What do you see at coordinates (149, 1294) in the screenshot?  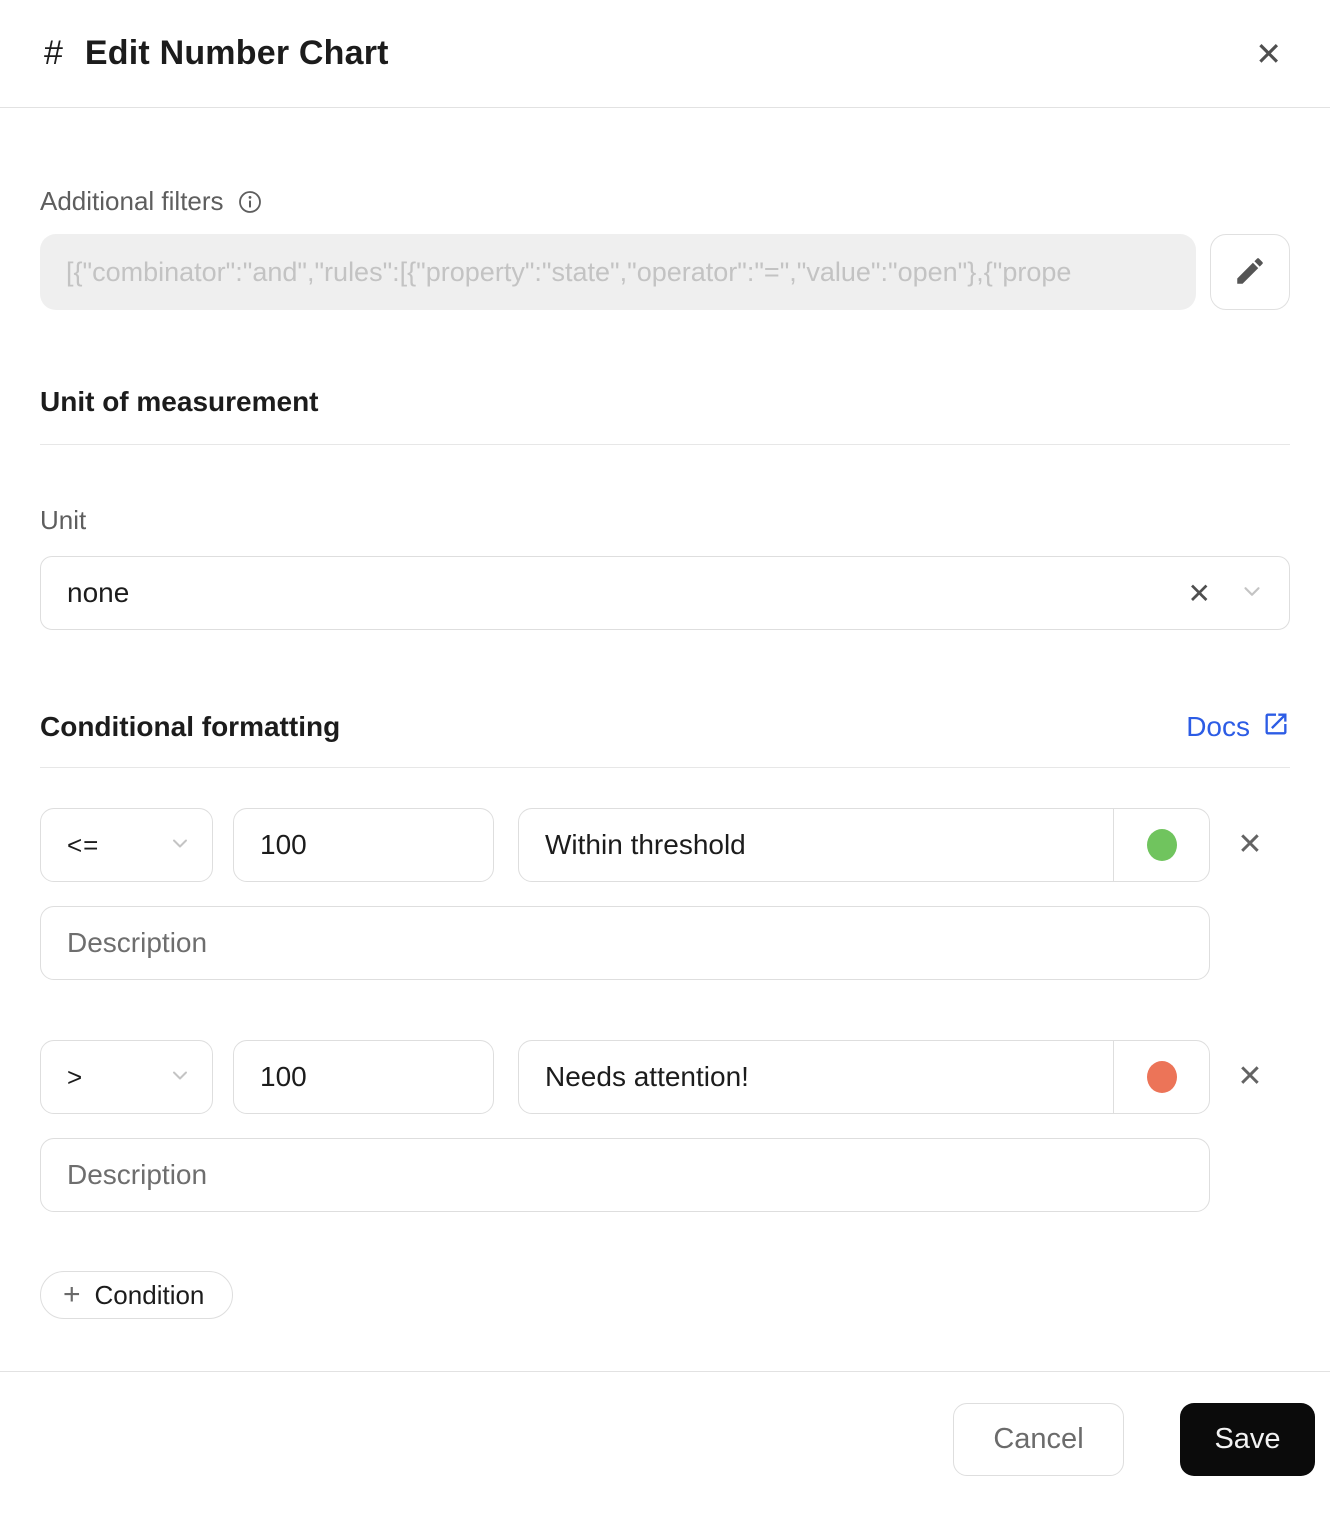 I see `add-condition-label: Condition` at bounding box center [149, 1294].